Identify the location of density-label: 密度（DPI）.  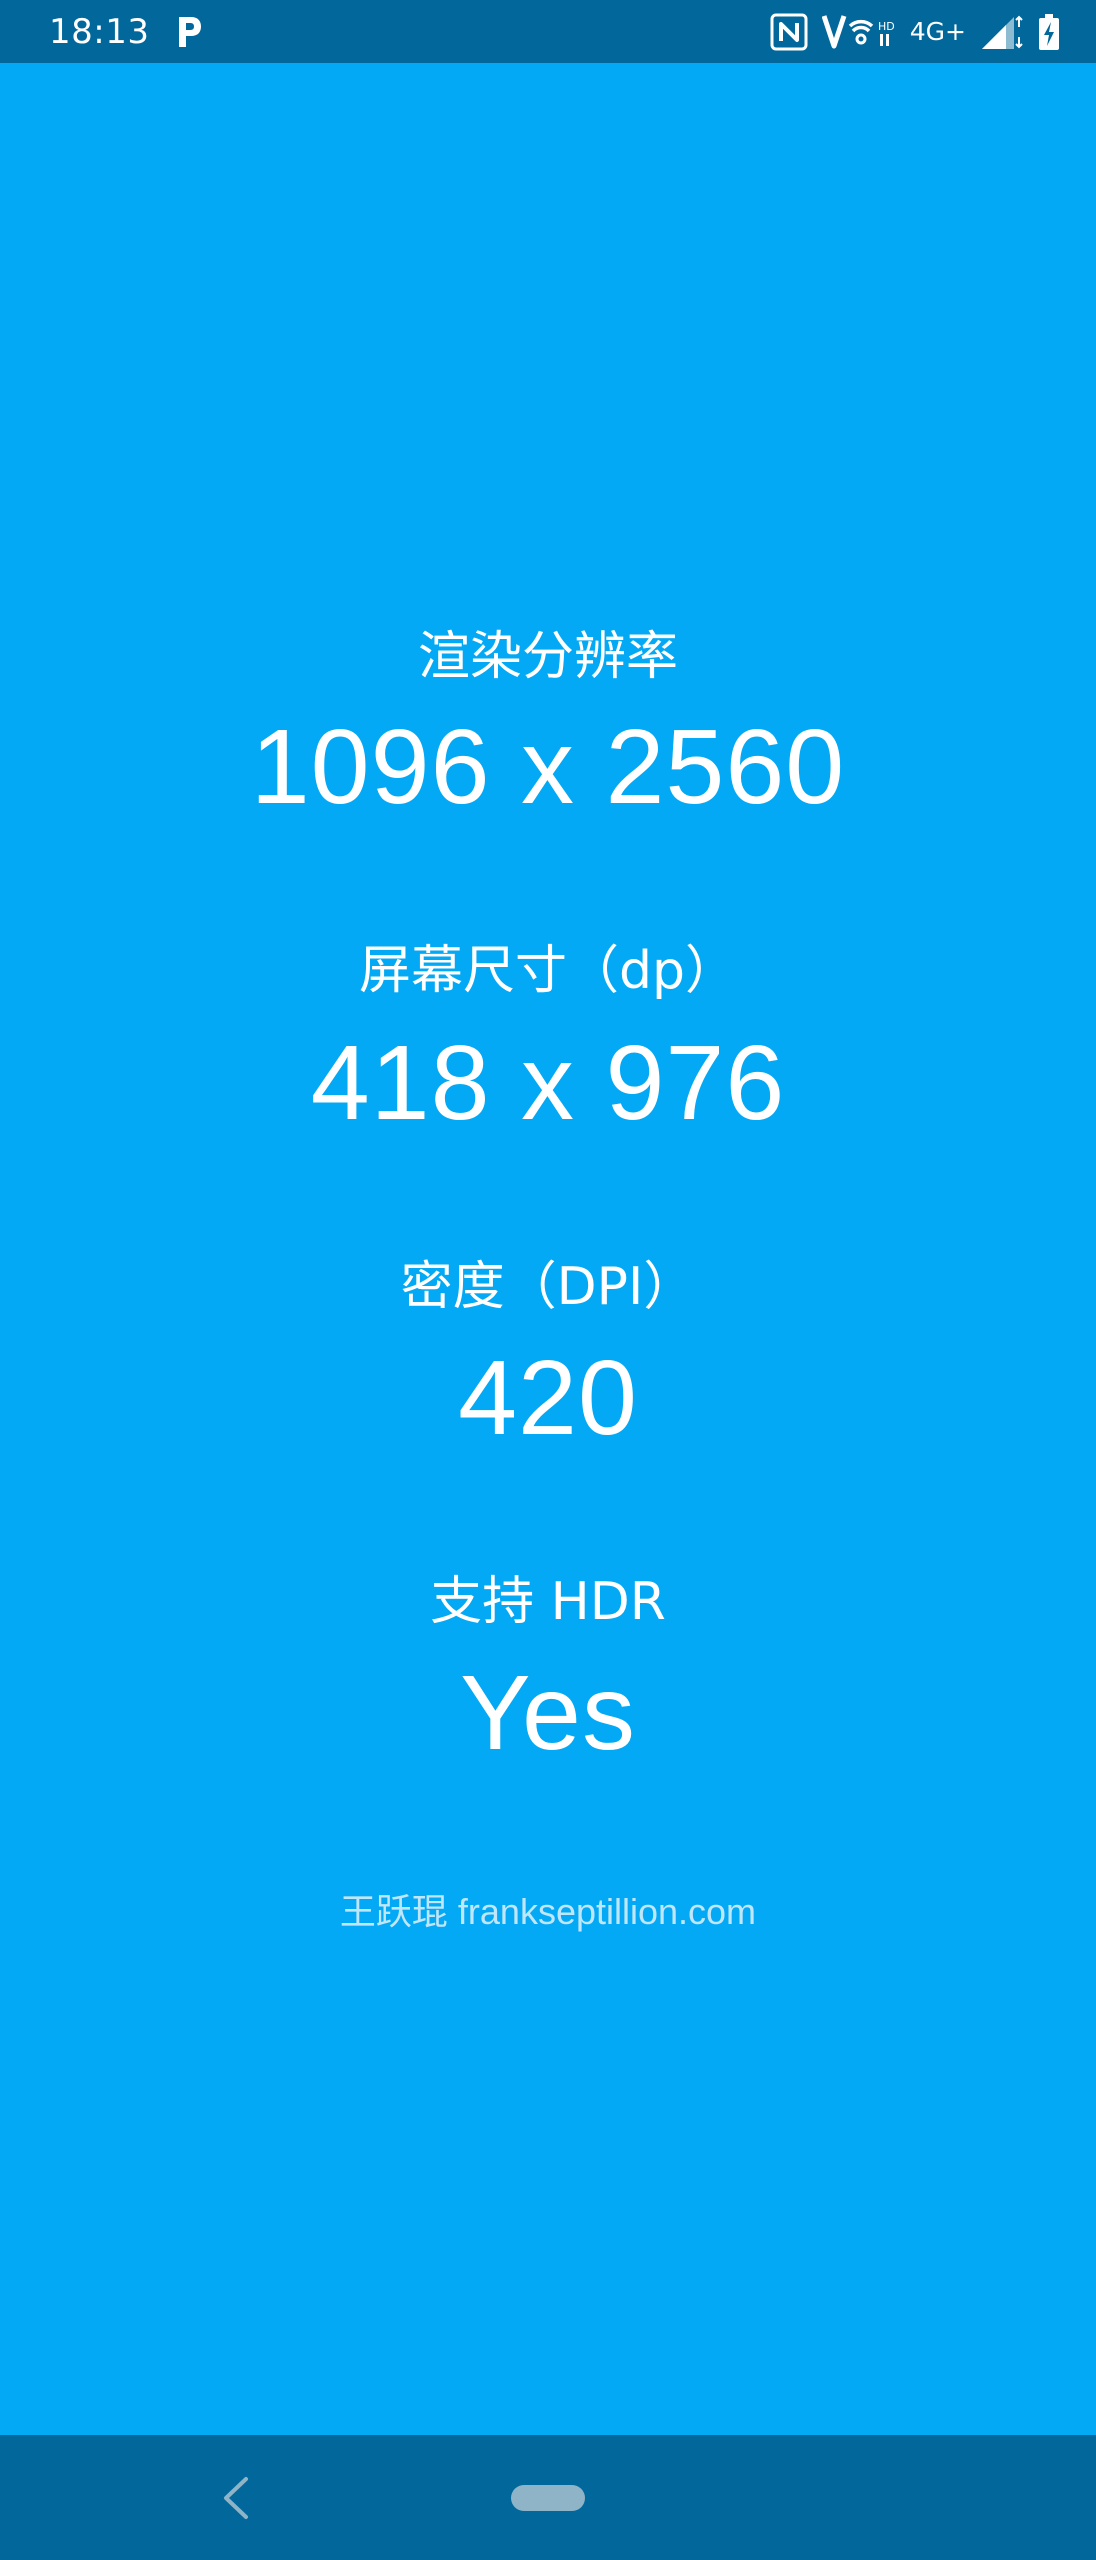
(548, 1287).